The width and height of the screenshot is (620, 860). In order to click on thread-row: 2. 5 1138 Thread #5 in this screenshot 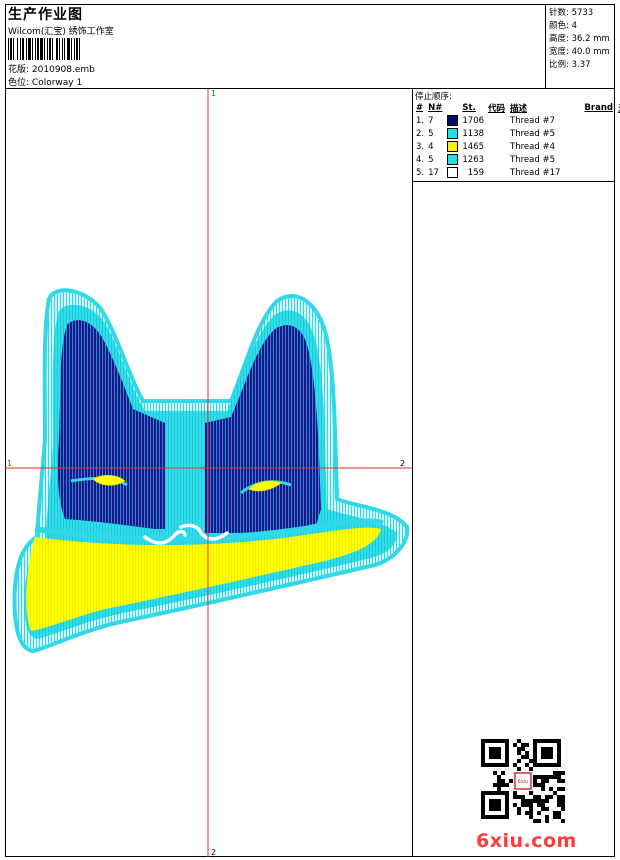, I will do `click(517, 133)`.